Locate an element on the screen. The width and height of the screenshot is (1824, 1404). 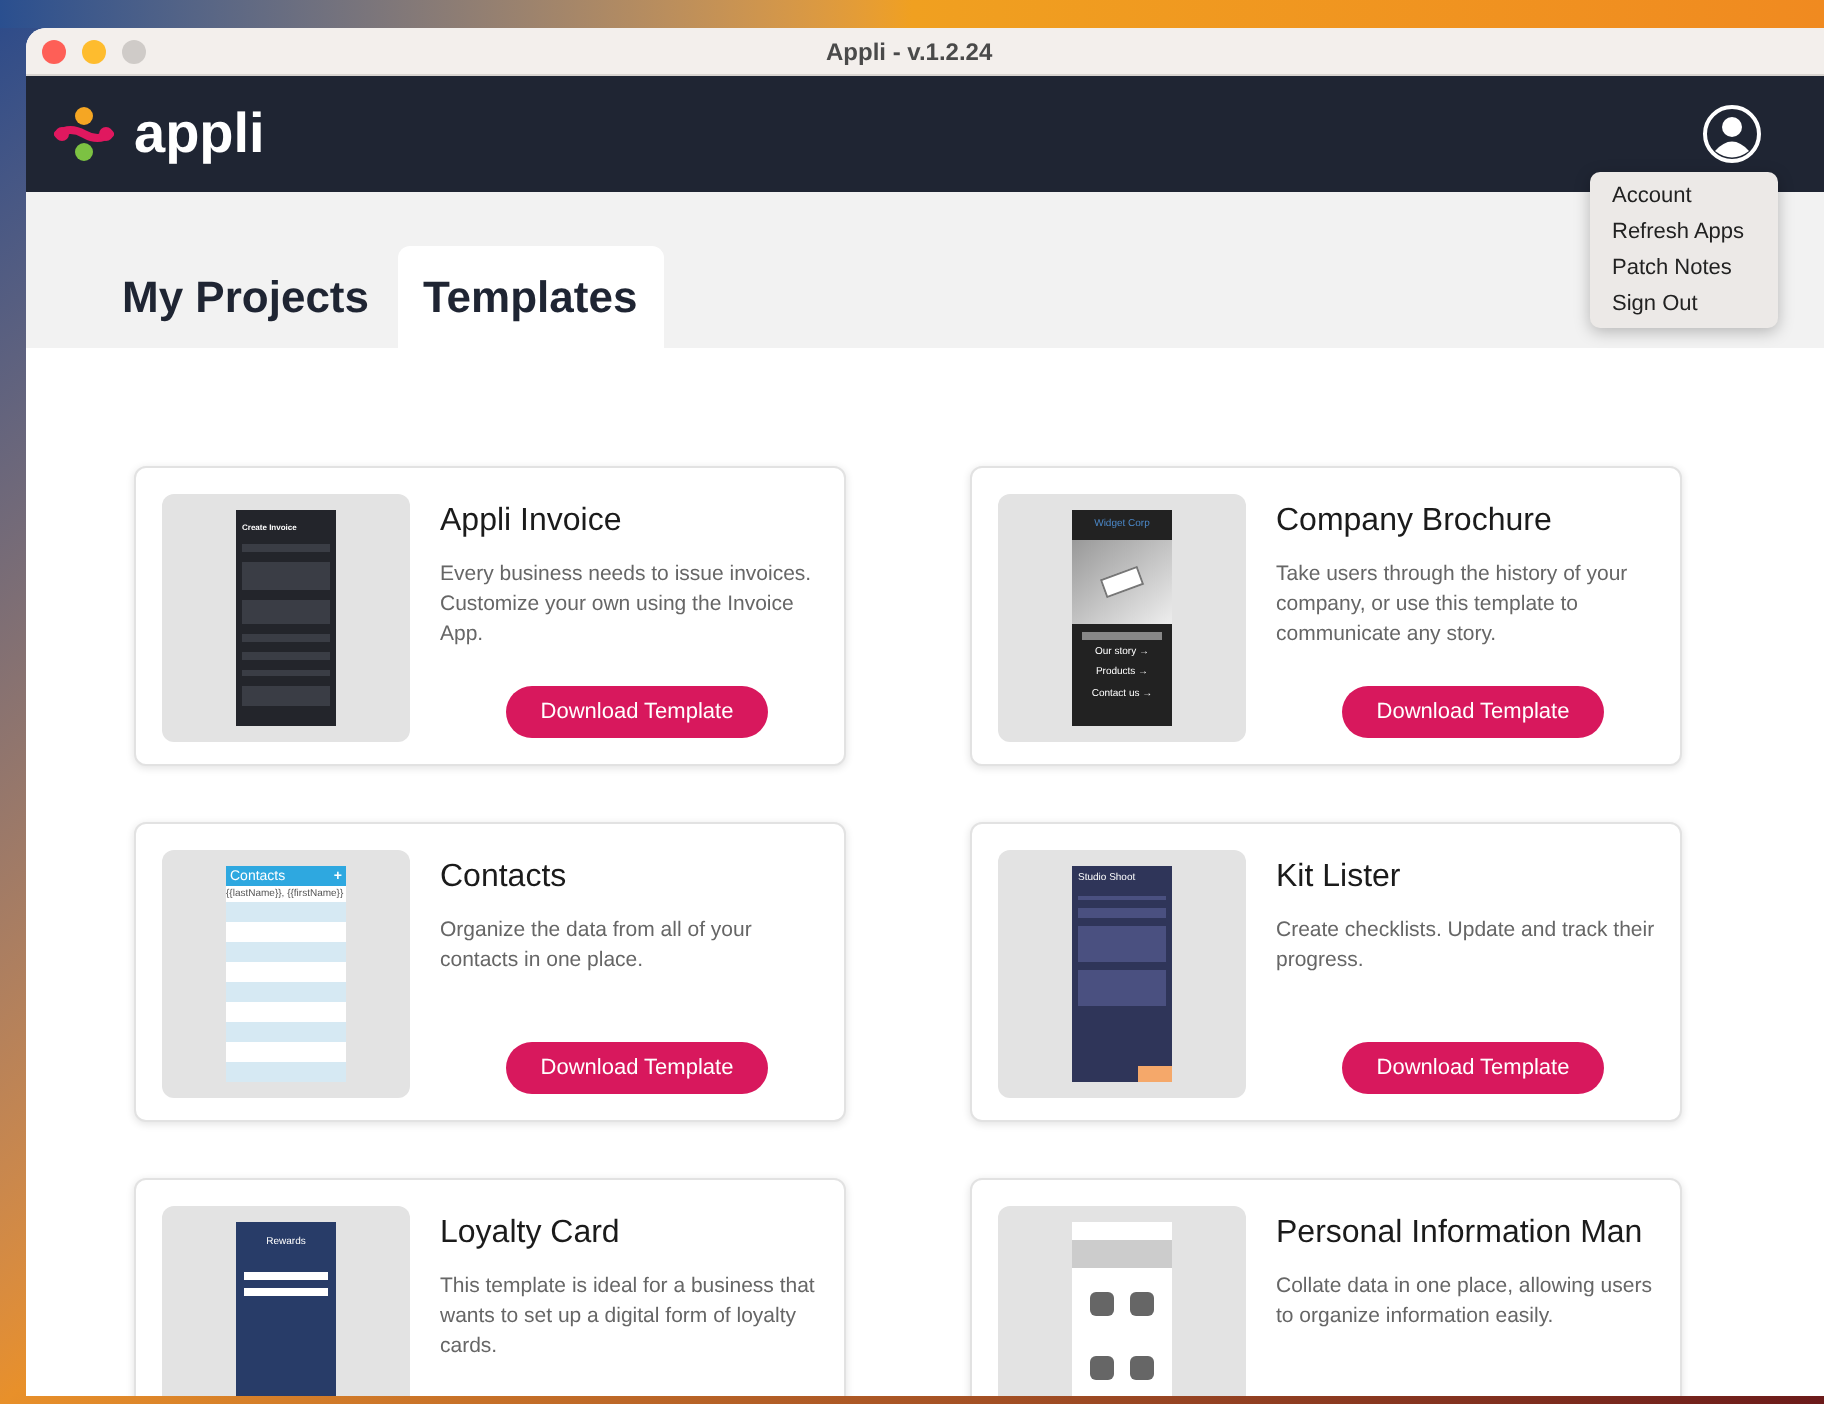
minimize-window-button is located at coordinates (94, 51).